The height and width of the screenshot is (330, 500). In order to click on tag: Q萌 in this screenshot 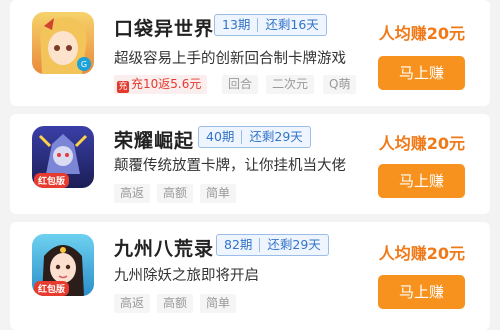, I will do `click(340, 84)`.